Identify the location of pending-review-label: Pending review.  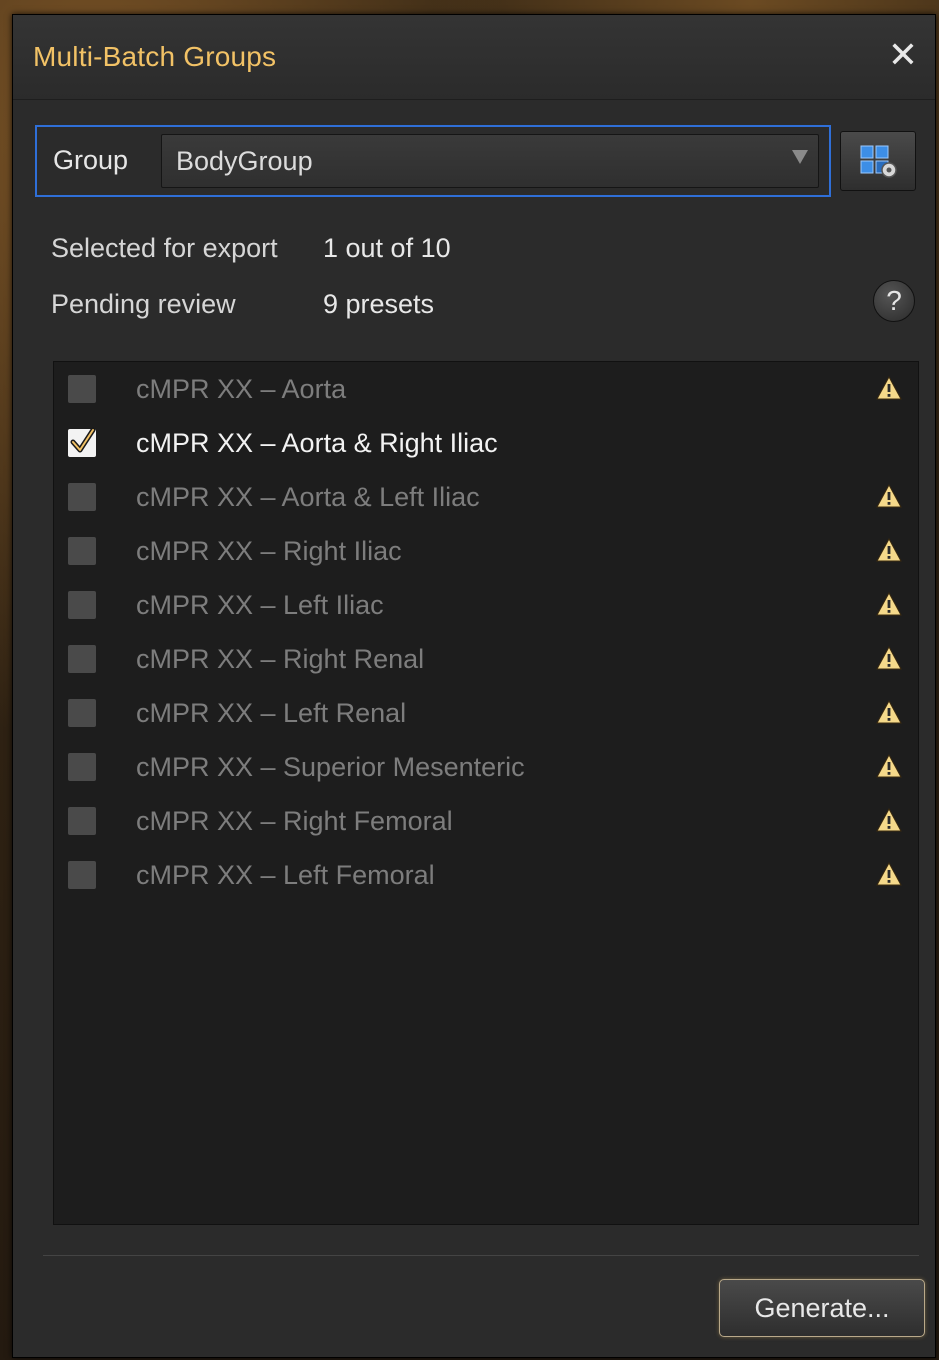
(143, 304).